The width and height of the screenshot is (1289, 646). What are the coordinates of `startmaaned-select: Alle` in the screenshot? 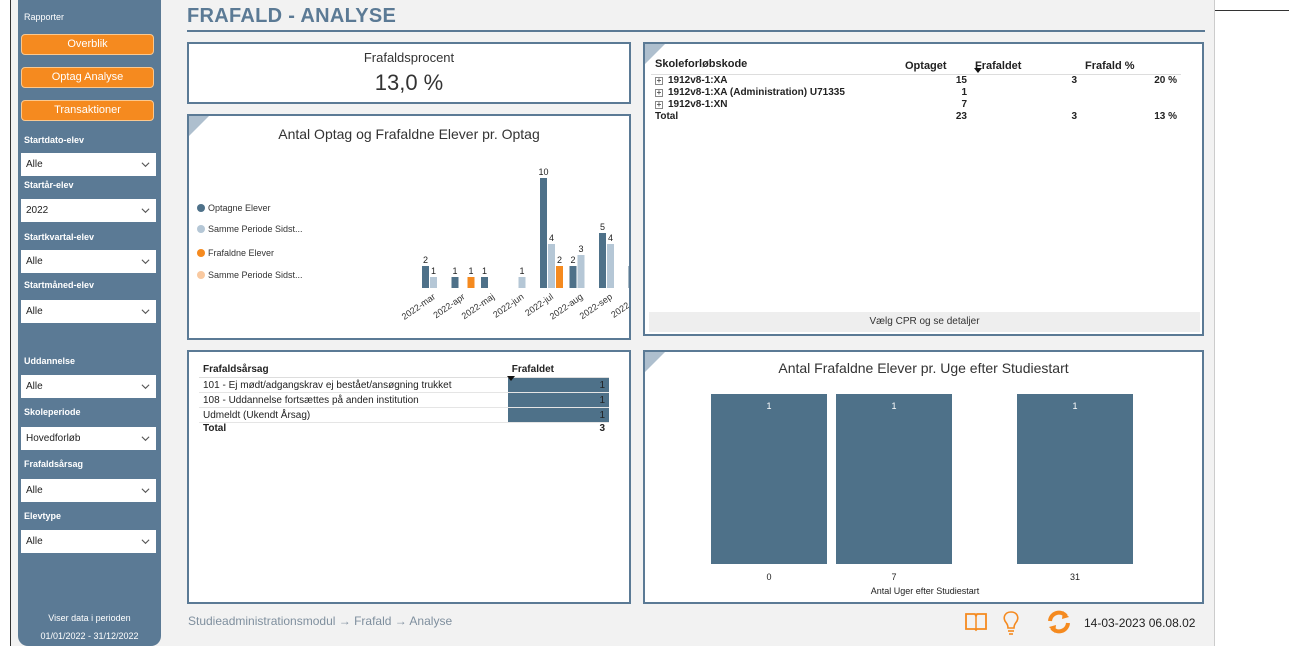 It's located at (88, 311).